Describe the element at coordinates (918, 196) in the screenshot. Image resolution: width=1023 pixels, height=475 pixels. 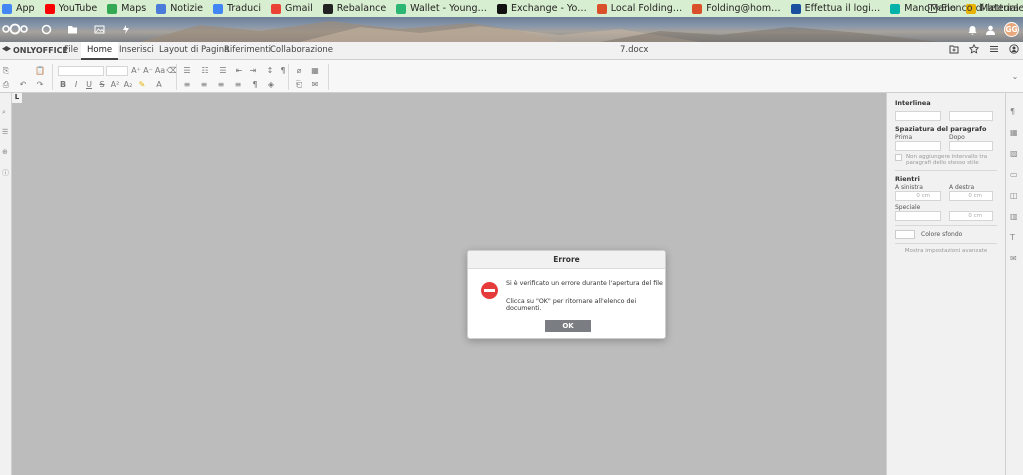
I see `indent-left-input: 0 cm` at that location.